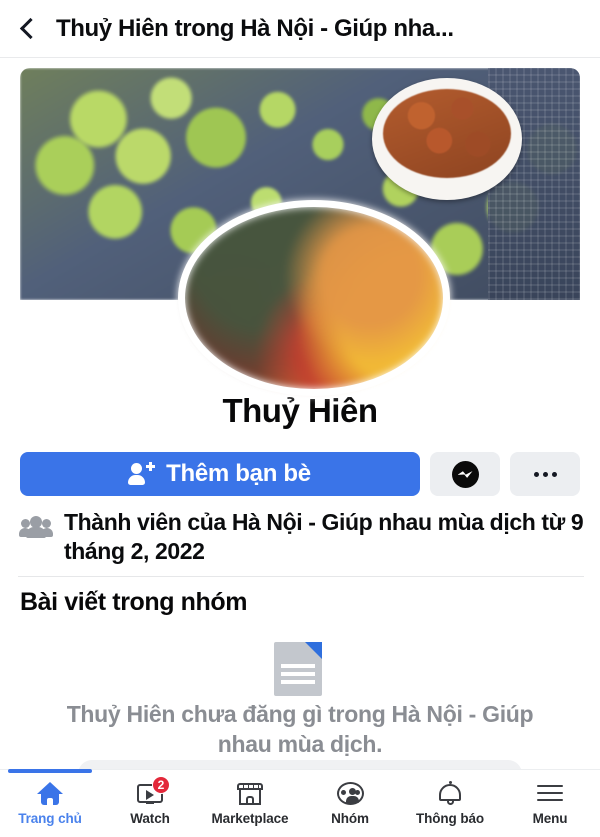 This screenshot has width=600, height=837. I want to click on nav-label-notifications: Thông báo, so click(450, 818).